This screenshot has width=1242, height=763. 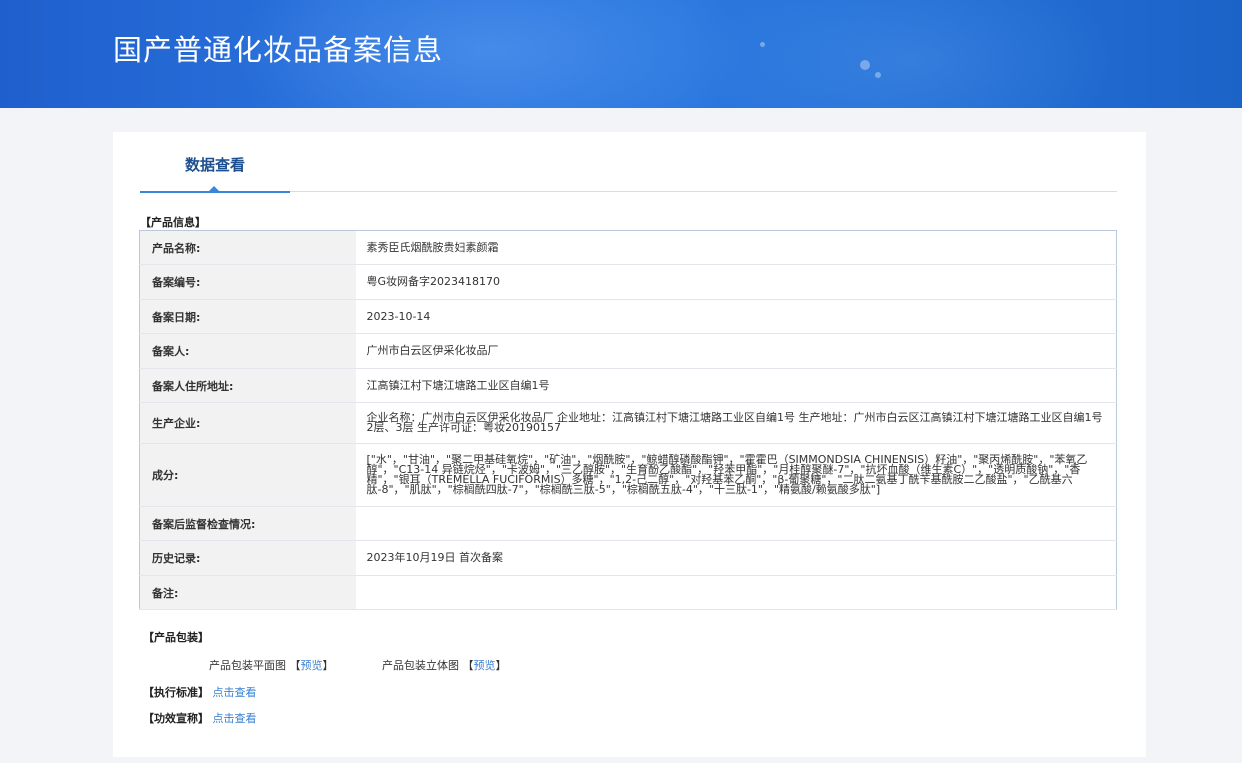 I want to click on table-row: 备案编号: 粤G妆网备字2023418170, so click(x=628, y=282).